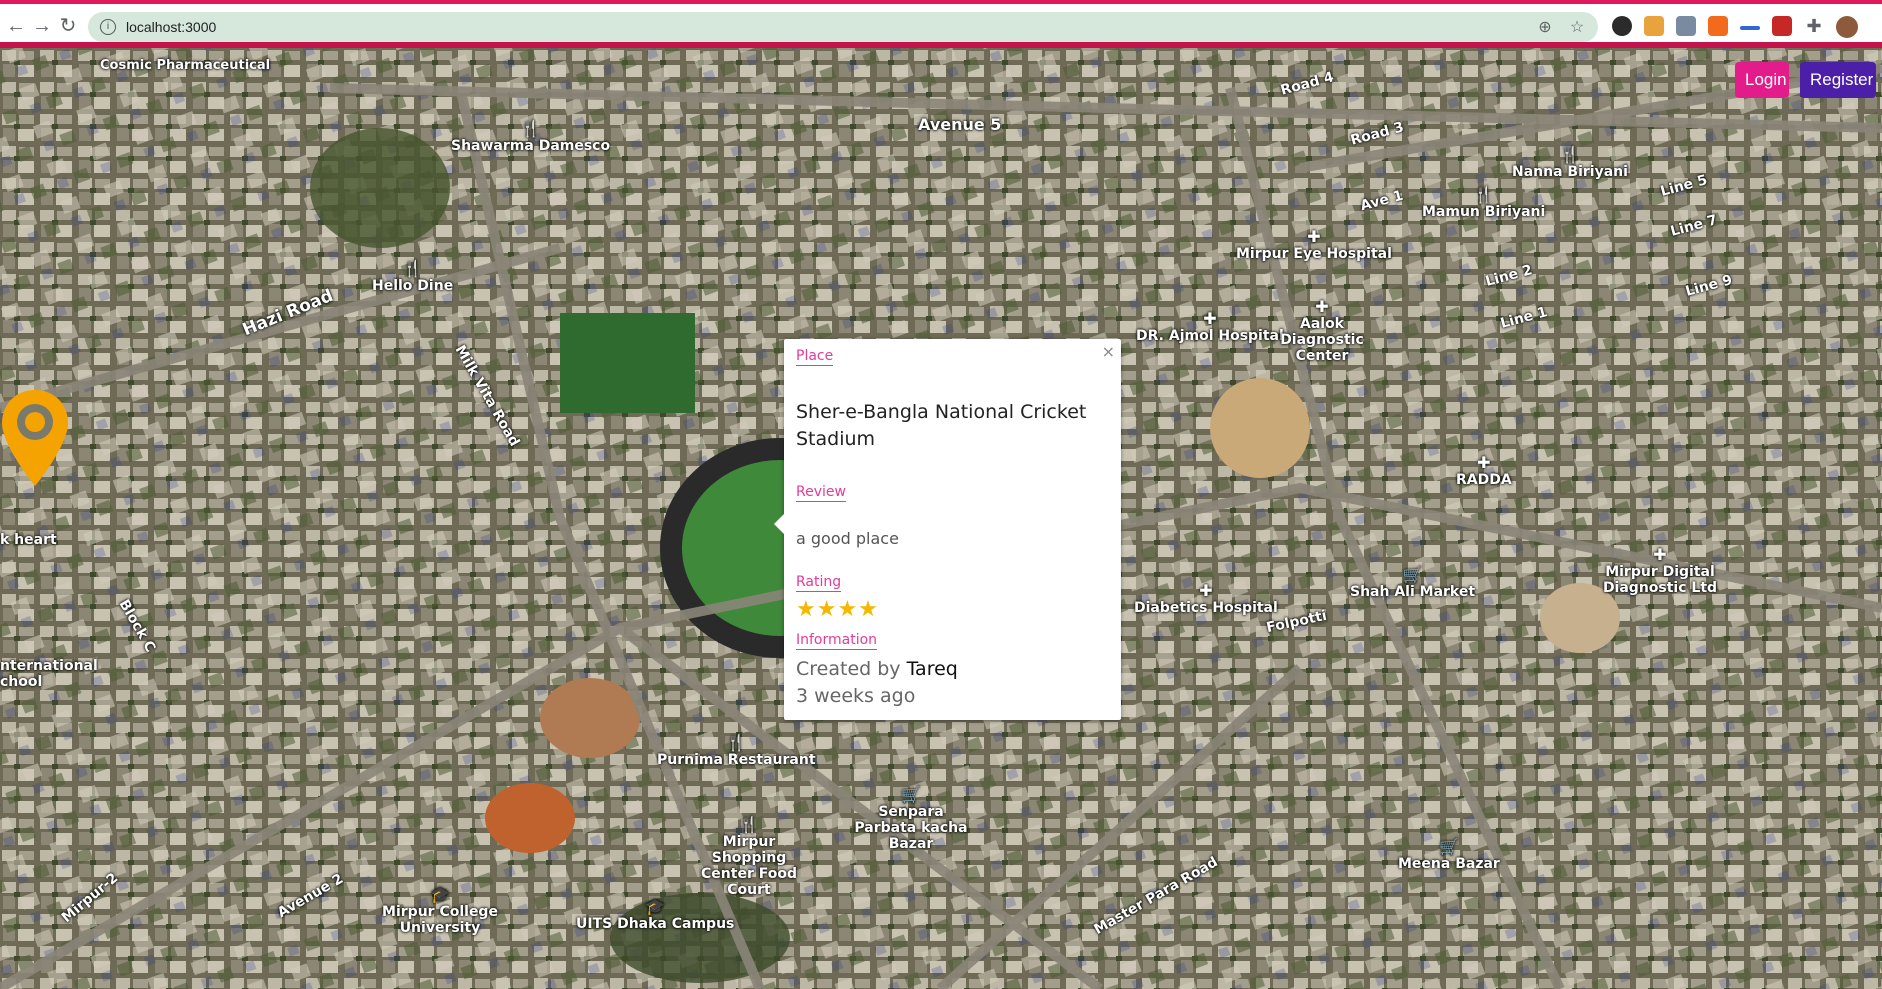 The width and height of the screenshot is (1882, 989). I want to click on time-ago: 3 weeks ago, so click(856, 696).